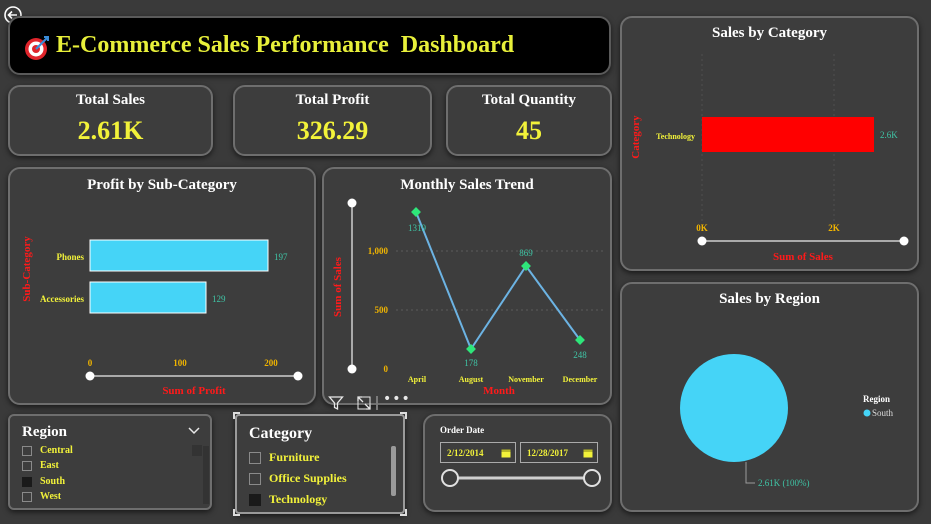 The image size is (931, 524). What do you see at coordinates (462, 430) in the screenshot?
I see `slicer-title: Order Date` at bounding box center [462, 430].